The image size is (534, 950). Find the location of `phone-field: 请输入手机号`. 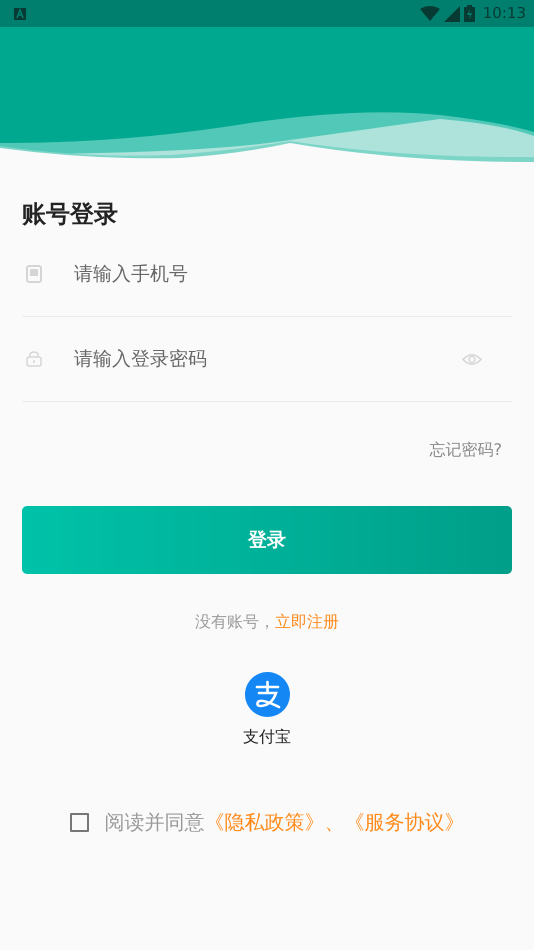

phone-field: 请输入手机号 is located at coordinates (293, 274).